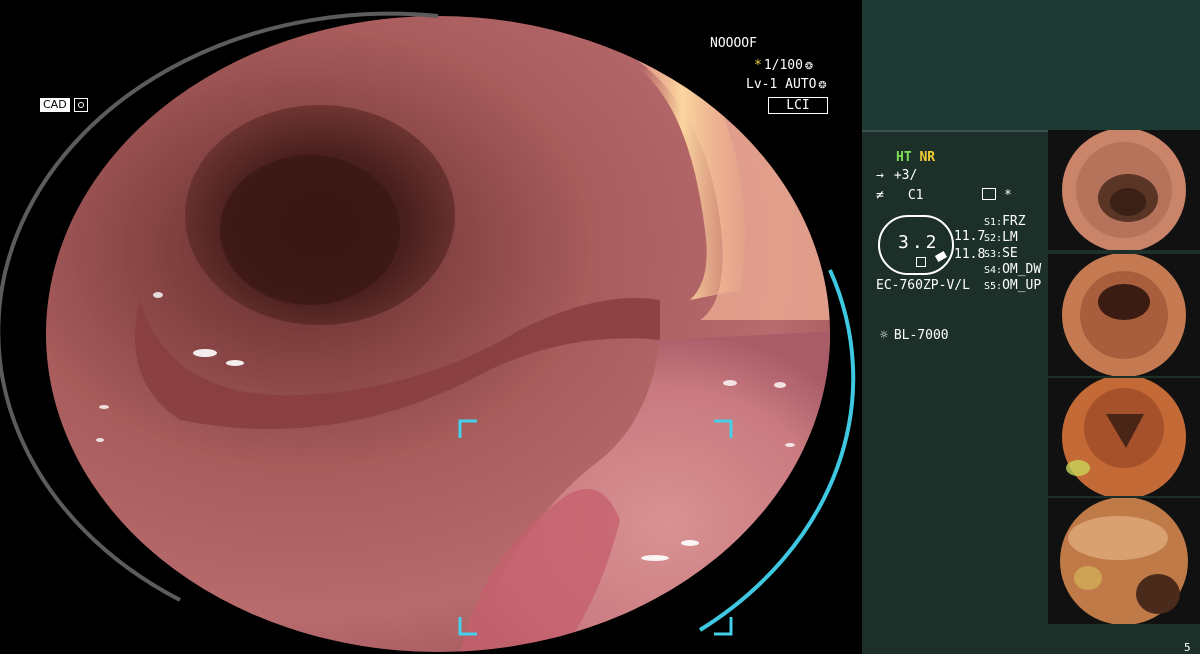 Image resolution: width=1200 pixels, height=654 pixels. I want to click on switch-list: S1:FRZ S2:LM S3:SE S4:OM_DW S5:OM_UP, so click(1012, 254).